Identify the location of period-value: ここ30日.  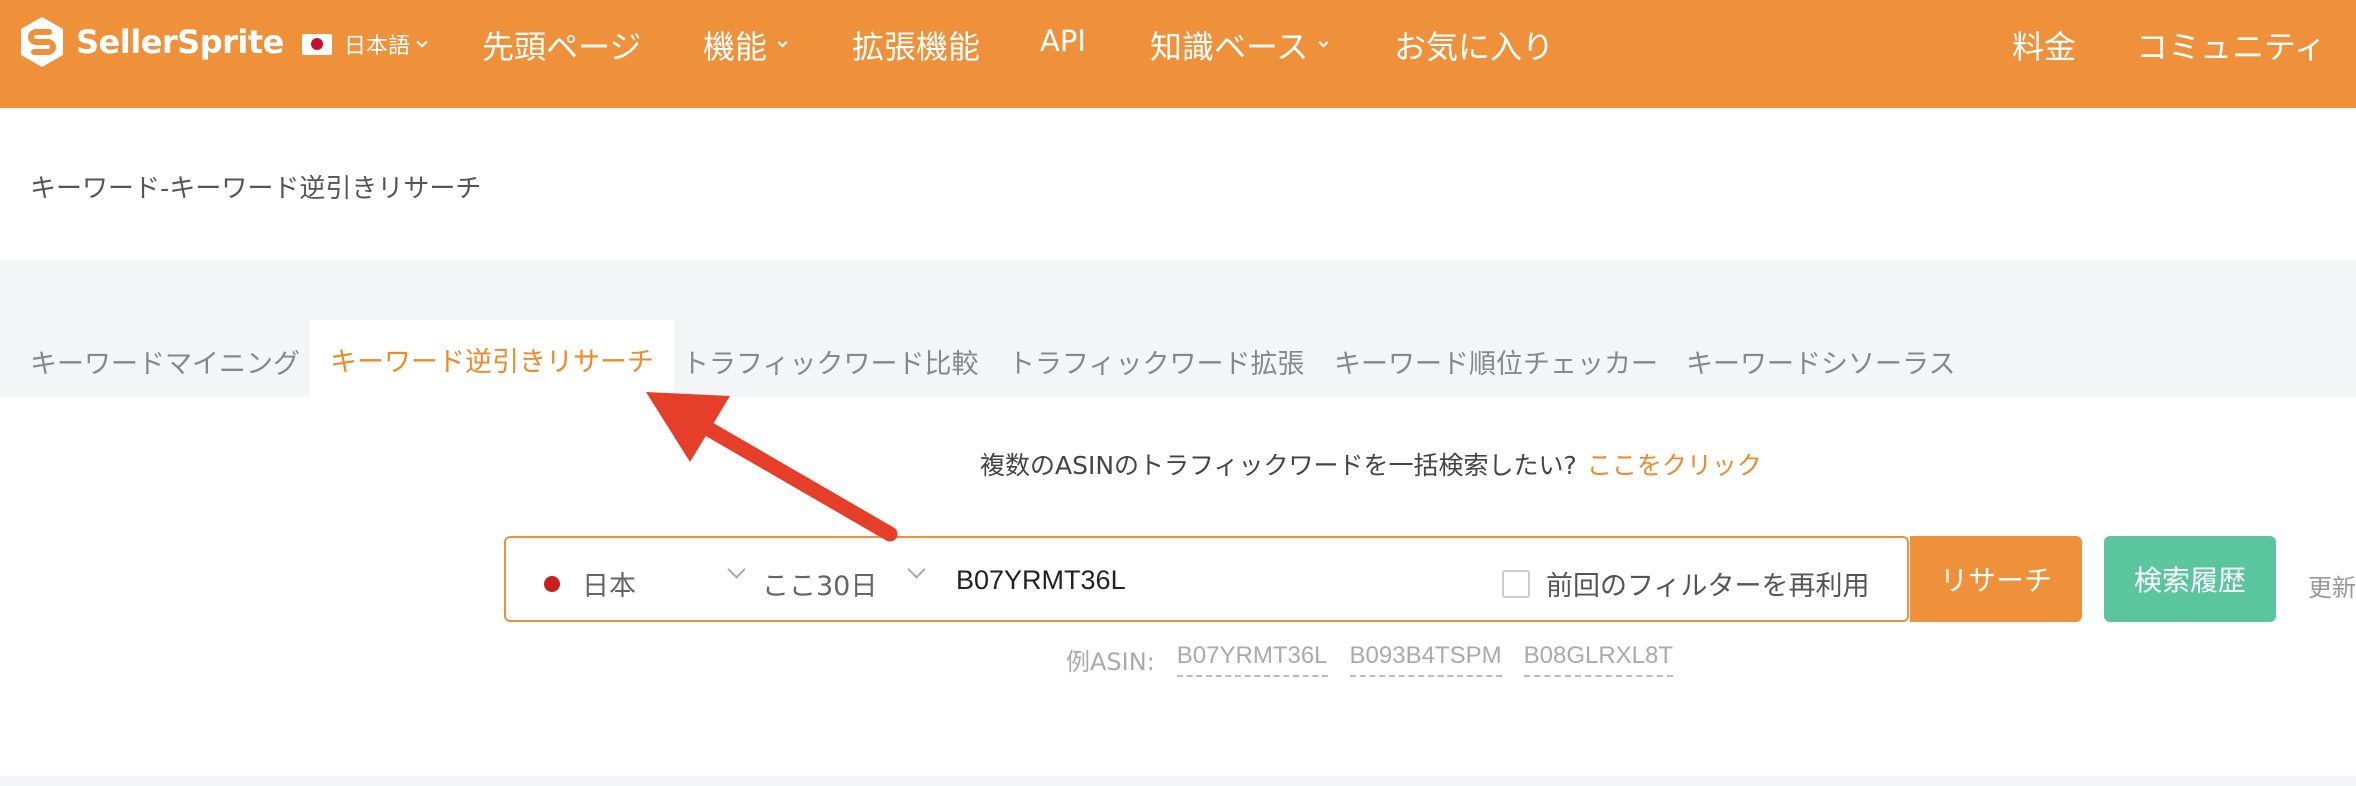
(820, 586).